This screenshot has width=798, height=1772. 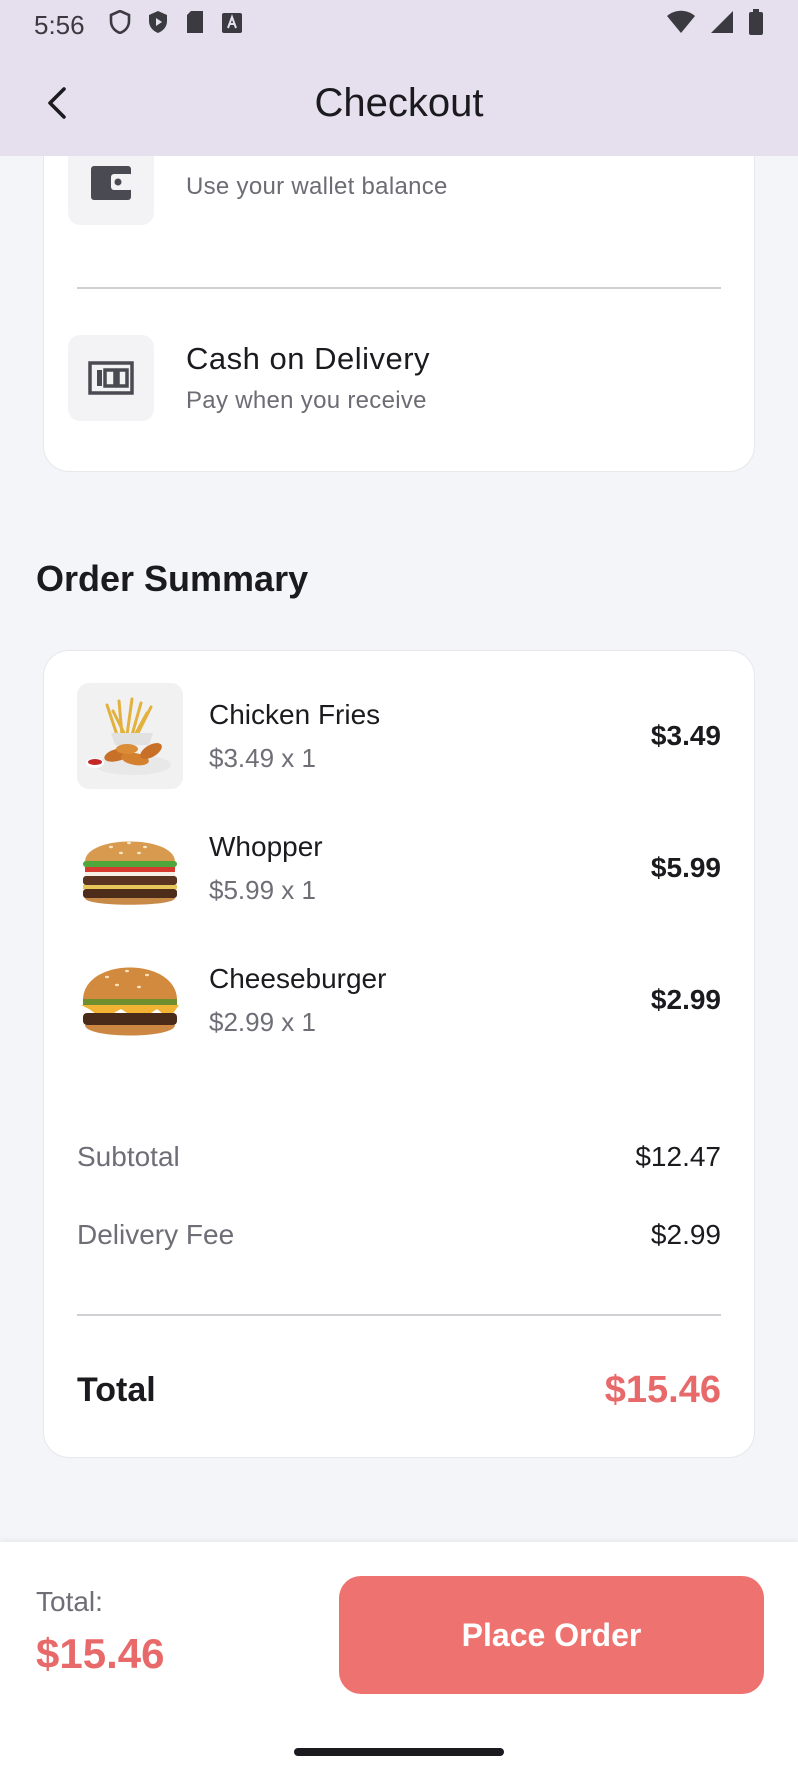 What do you see at coordinates (399, 1157) in the screenshot?
I see `subtotal-row: Subtotal $12.47` at bounding box center [399, 1157].